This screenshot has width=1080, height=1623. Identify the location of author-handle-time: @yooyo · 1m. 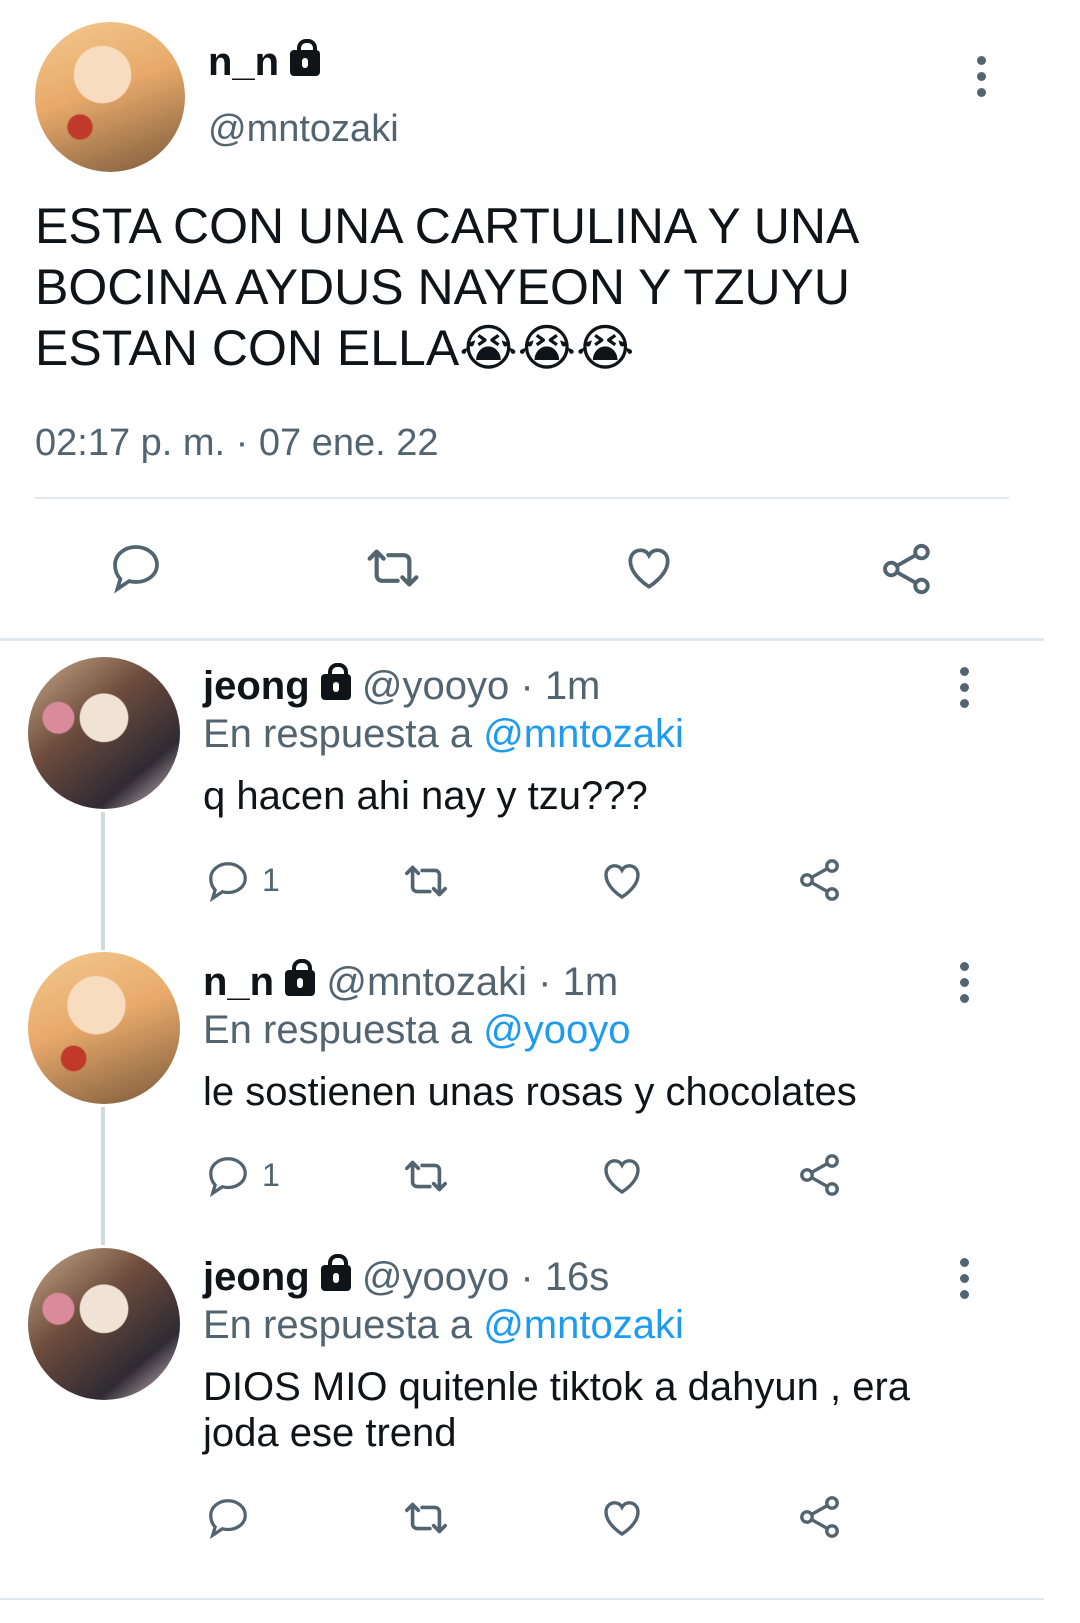
(481, 686).